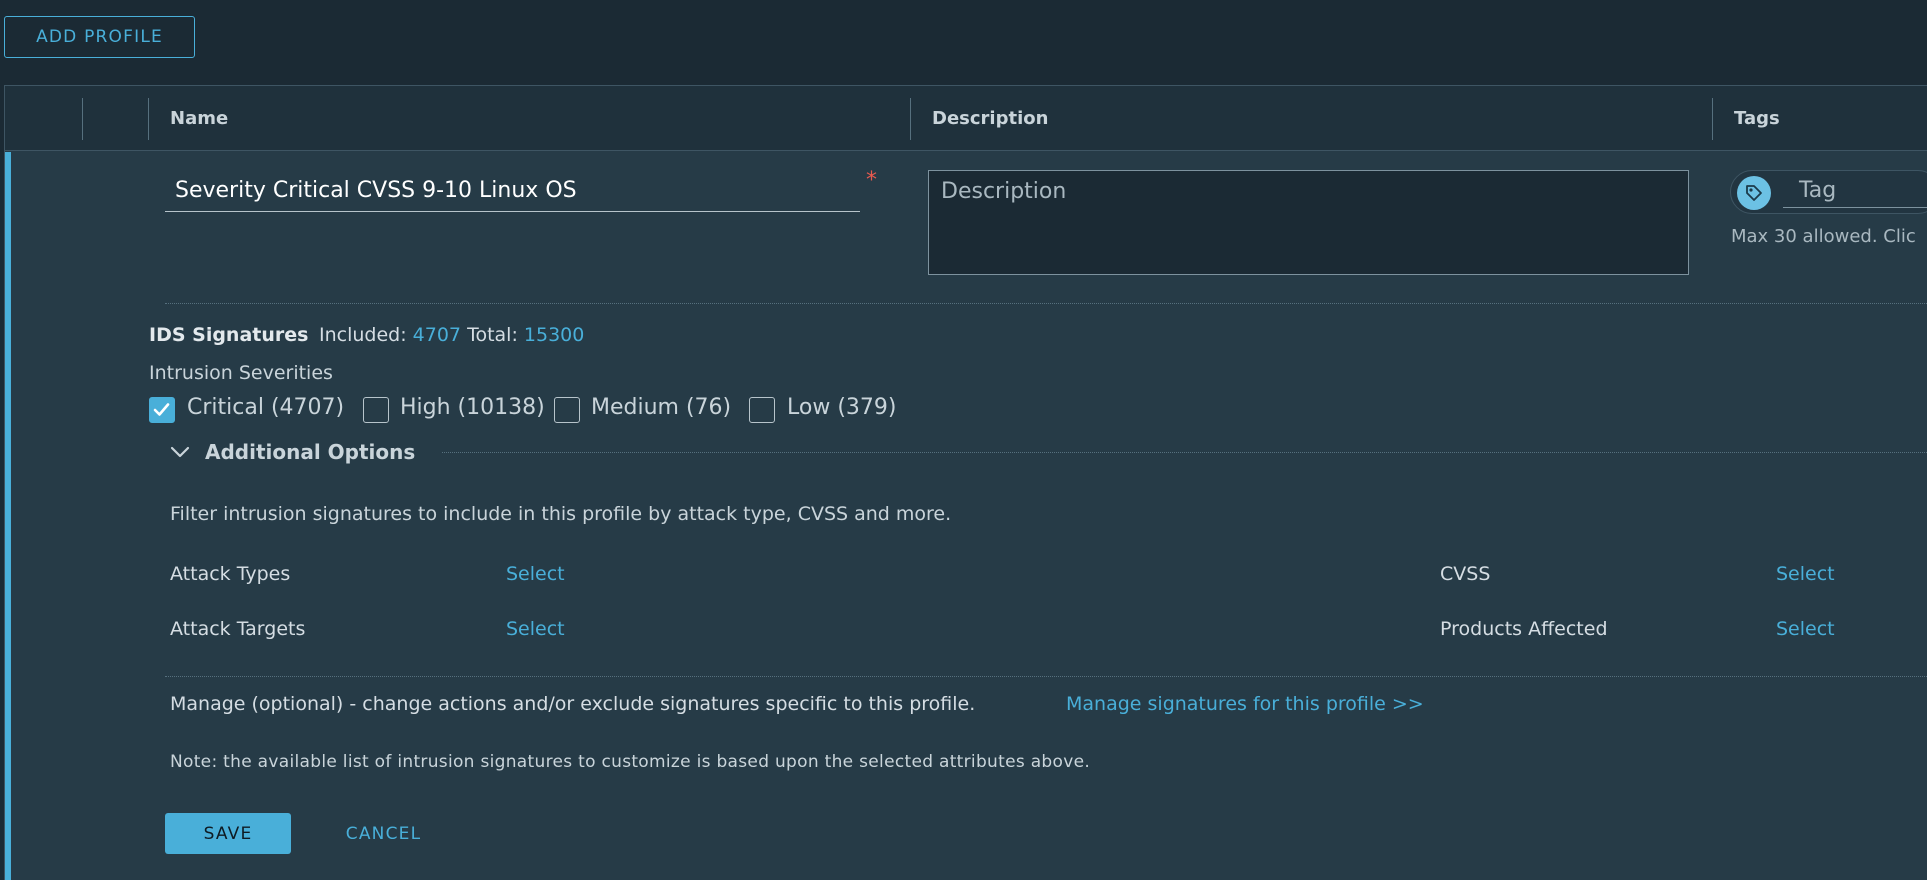 The height and width of the screenshot is (880, 1927). I want to click on tag-icon, so click(1754, 193).